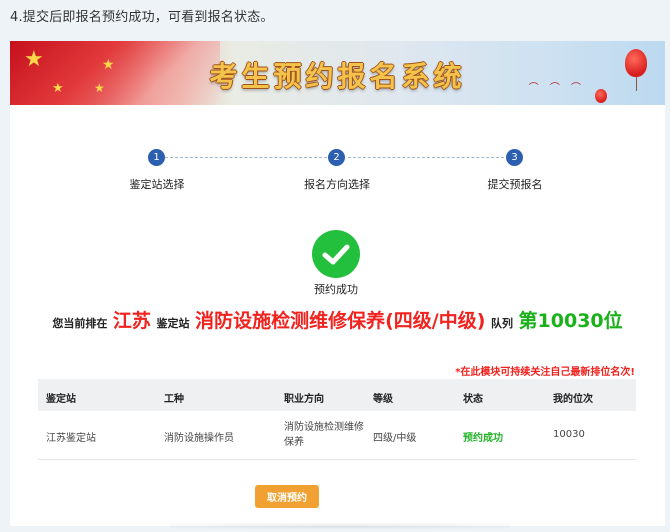  I want to click on col-rank: 我的位次, so click(573, 399).